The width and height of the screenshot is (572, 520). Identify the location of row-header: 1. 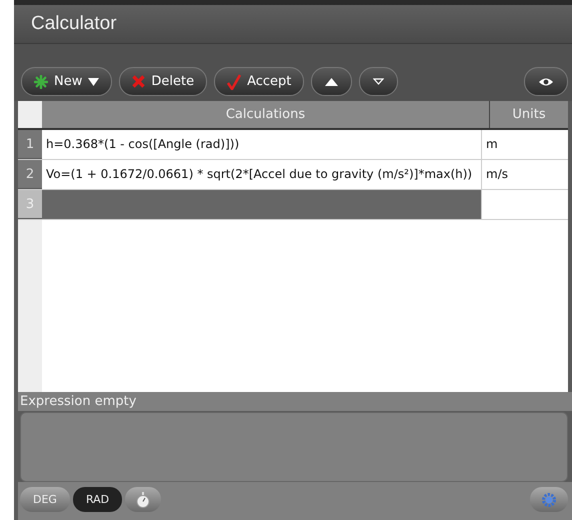
(30, 144).